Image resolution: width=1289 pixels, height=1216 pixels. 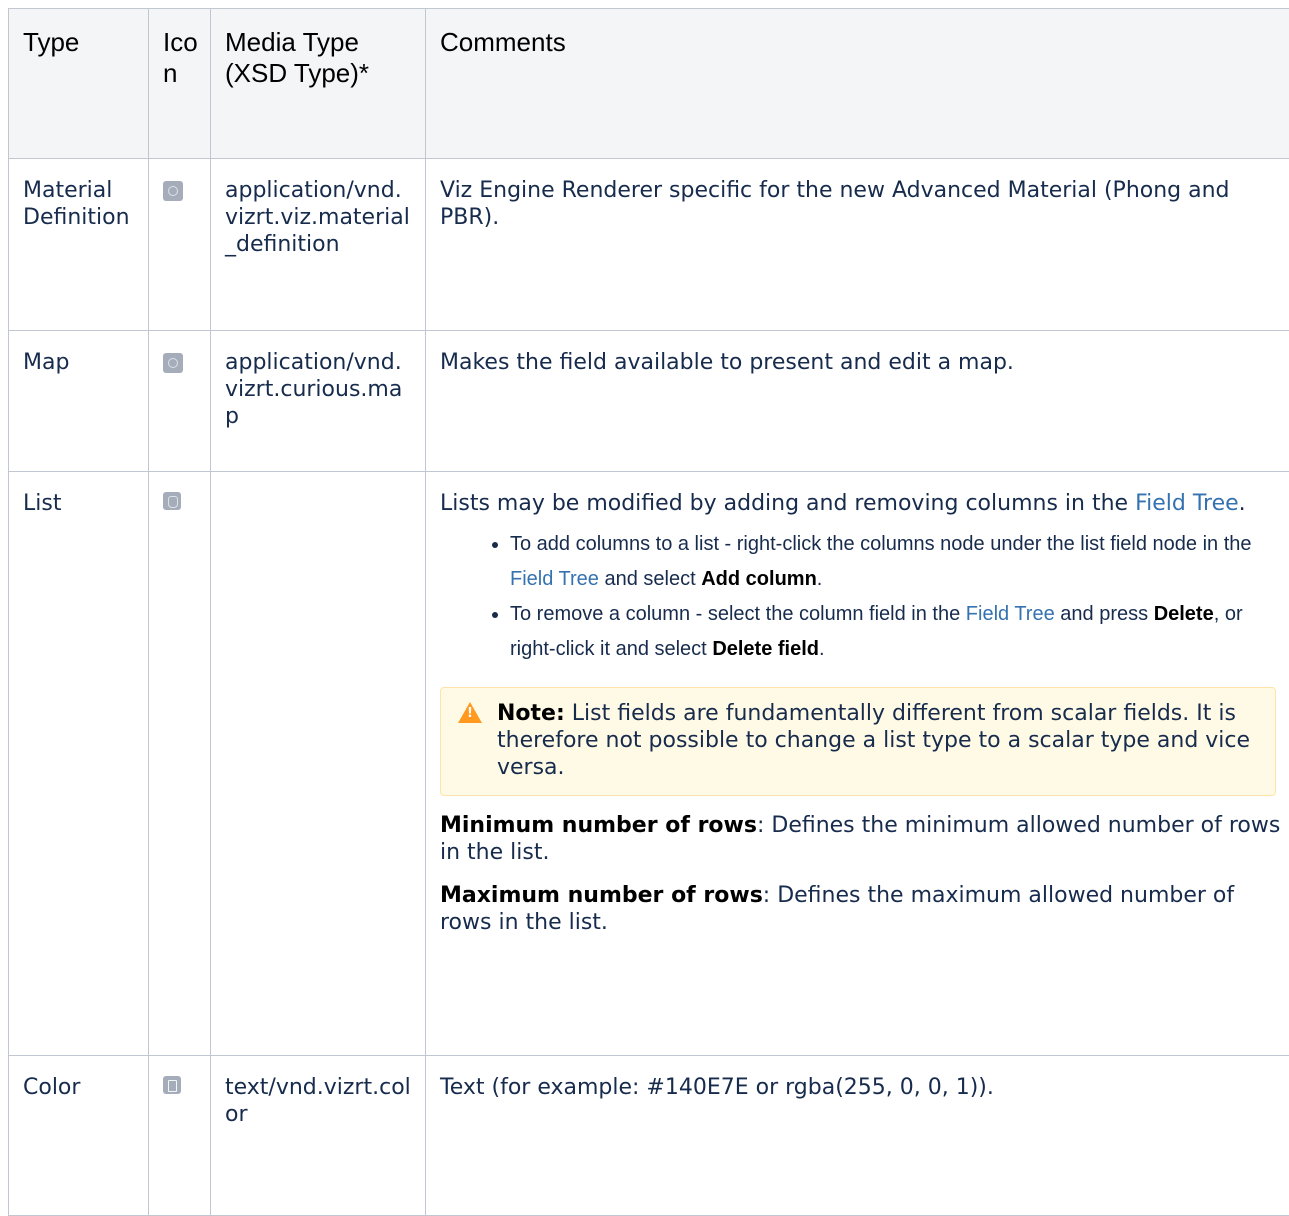 I want to click on list-intro-end: ., so click(x=1242, y=503).